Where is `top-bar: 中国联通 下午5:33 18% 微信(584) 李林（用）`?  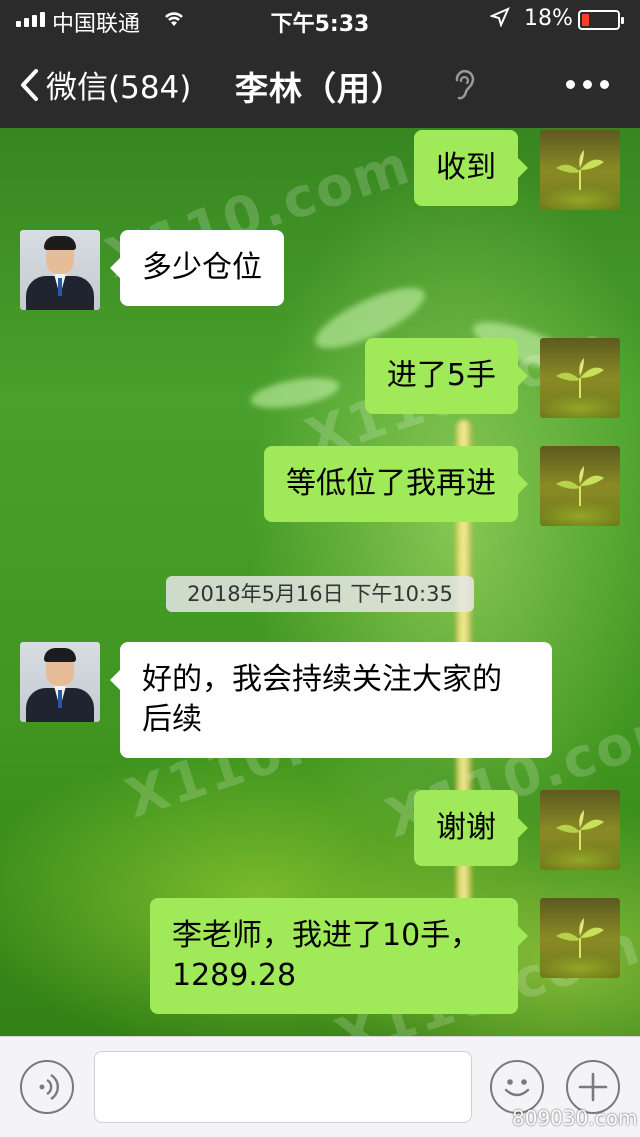 top-bar: 中国联通 下午5:33 18% 微信(584) 李林（用） is located at coordinates (320, 64).